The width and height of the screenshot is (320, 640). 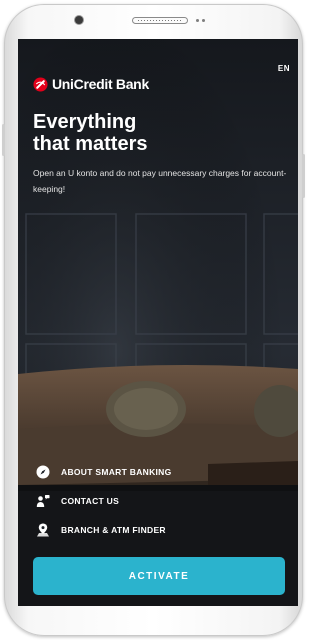 I want to click on unicredit-logo-icon, so click(x=40, y=84).